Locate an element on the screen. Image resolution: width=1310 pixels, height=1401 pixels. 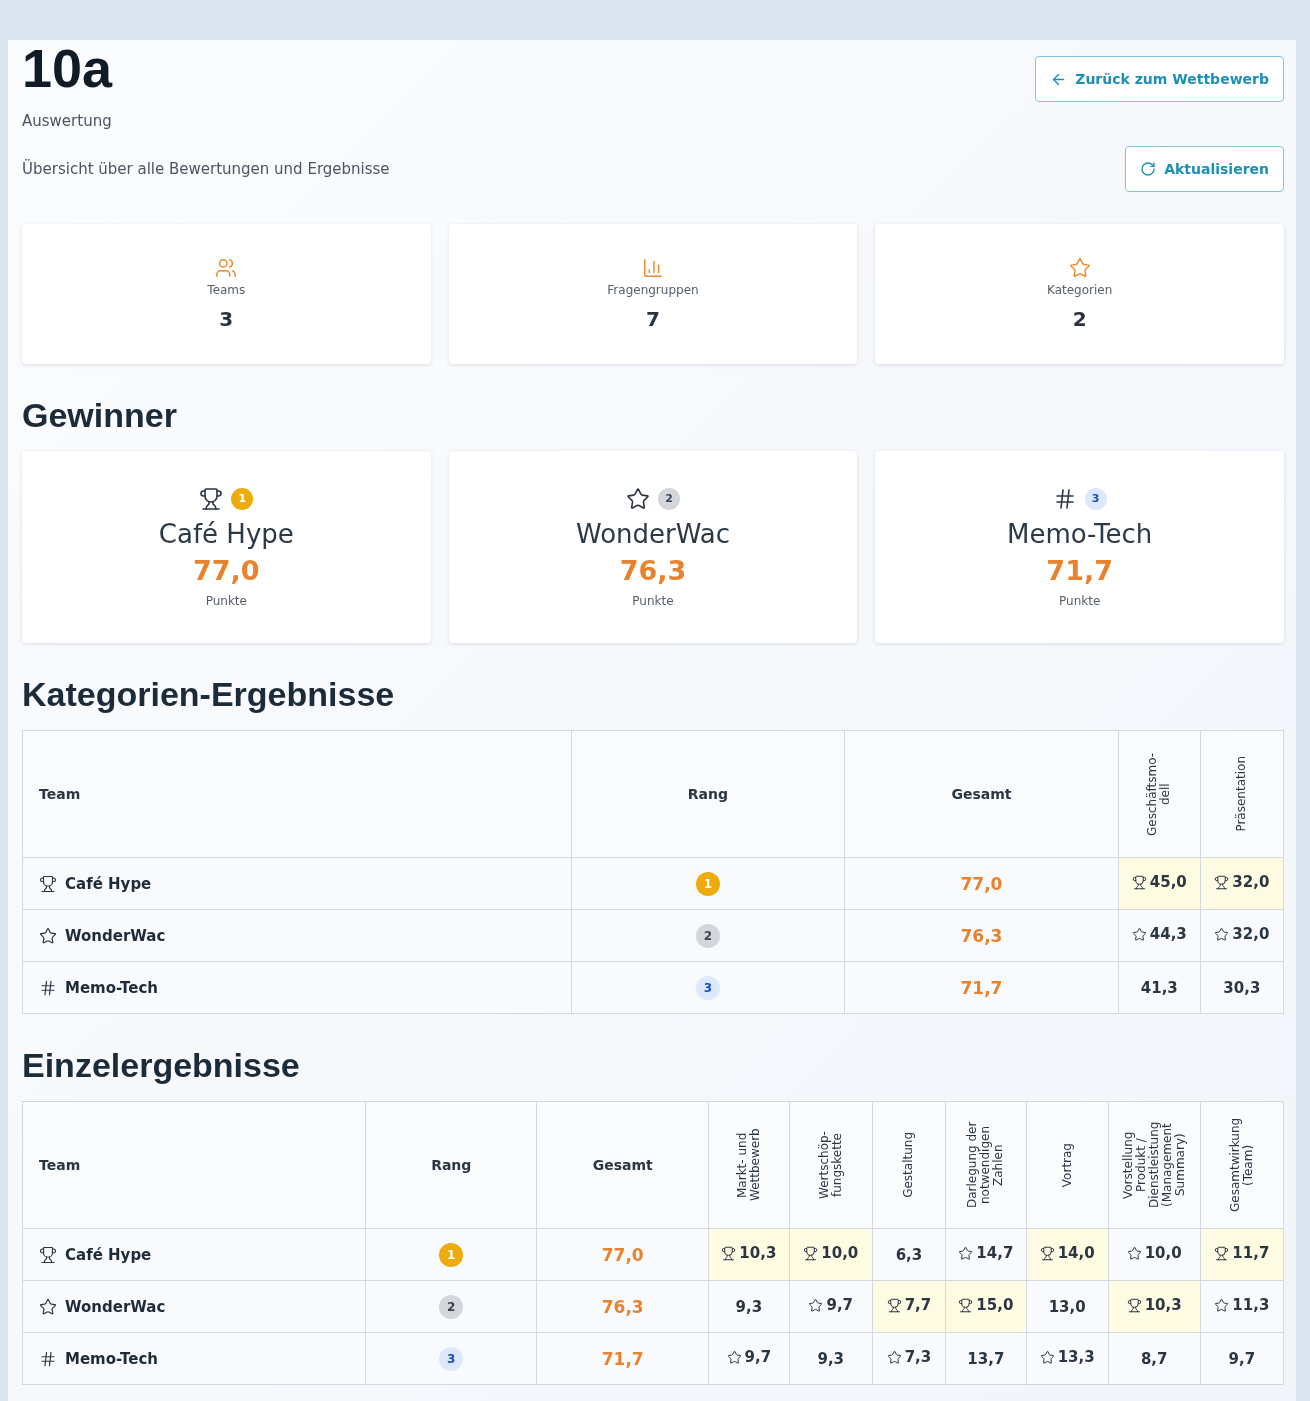
back-button: Zurück zum Wettbewerb is located at coordinates (1159, 79).